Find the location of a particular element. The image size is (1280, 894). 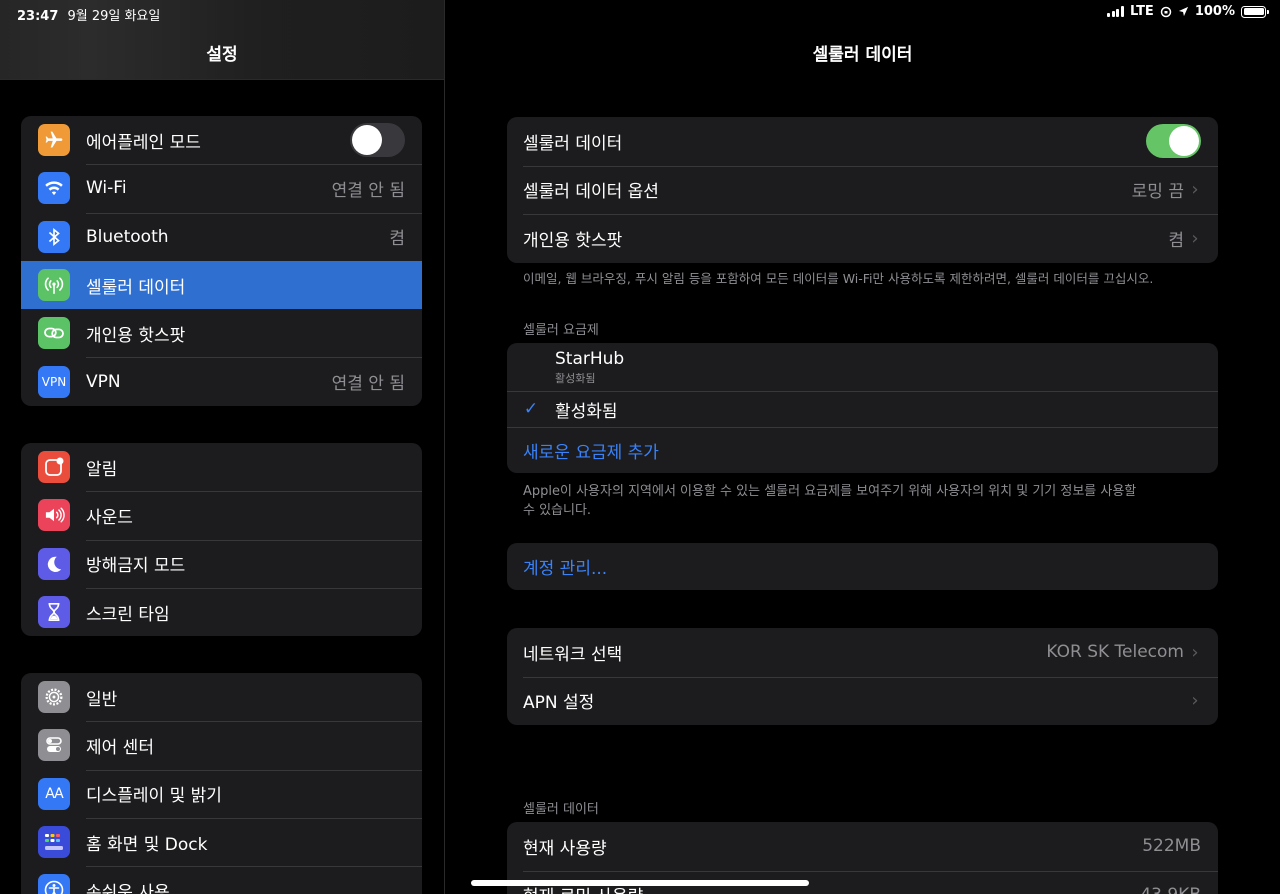

plan-active-label: 활성화됨 is located at coordinates (586, 411).